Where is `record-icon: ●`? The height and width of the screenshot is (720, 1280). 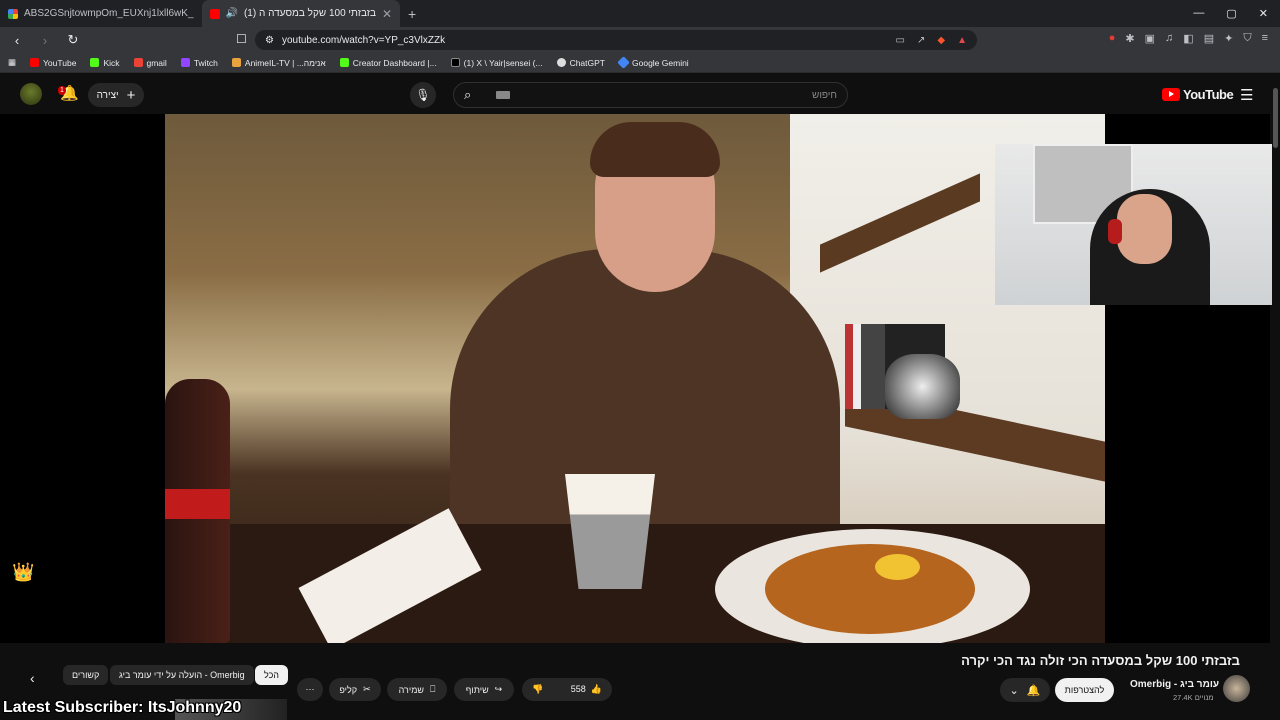
record-icon: ● is located at coordinates (1112, 38).